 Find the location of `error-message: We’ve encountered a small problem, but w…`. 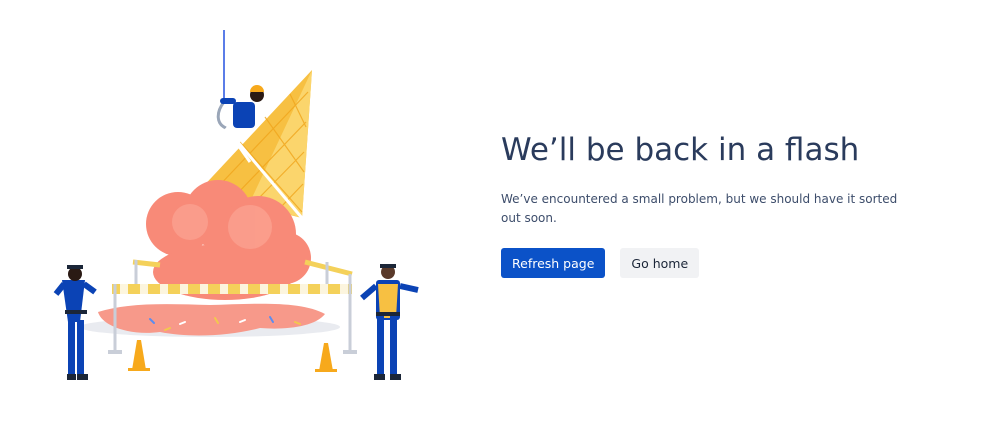

error-message: We’ve encountered a small problem, but w… is located at coordinates (699, 208).